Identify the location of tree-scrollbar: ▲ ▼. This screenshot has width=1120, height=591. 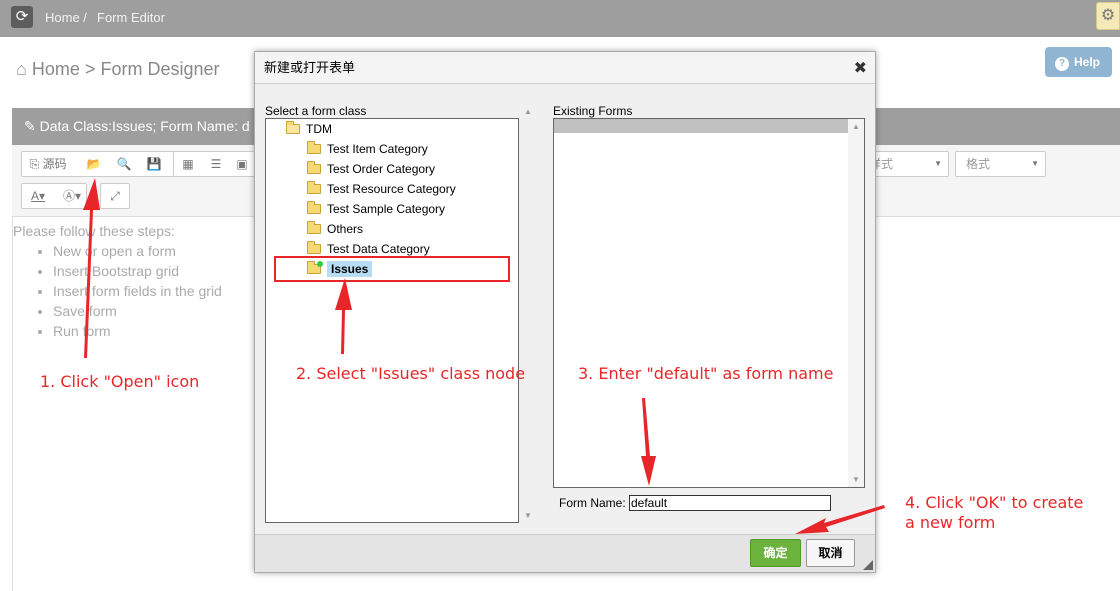
(528, 314).